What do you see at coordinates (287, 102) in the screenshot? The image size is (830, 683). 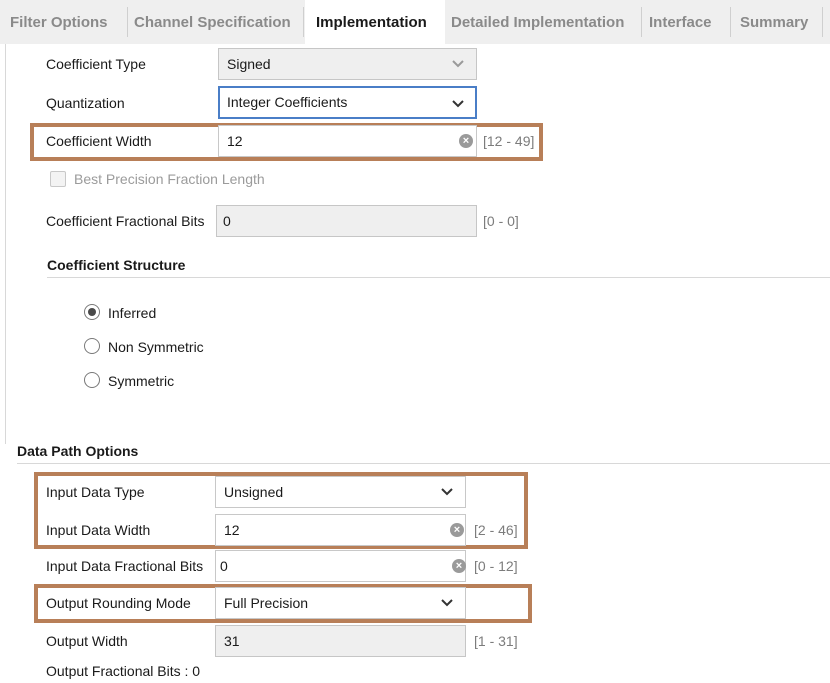 I see `quantization-value: Integer Coefficients` at bounding box center [287, 102].